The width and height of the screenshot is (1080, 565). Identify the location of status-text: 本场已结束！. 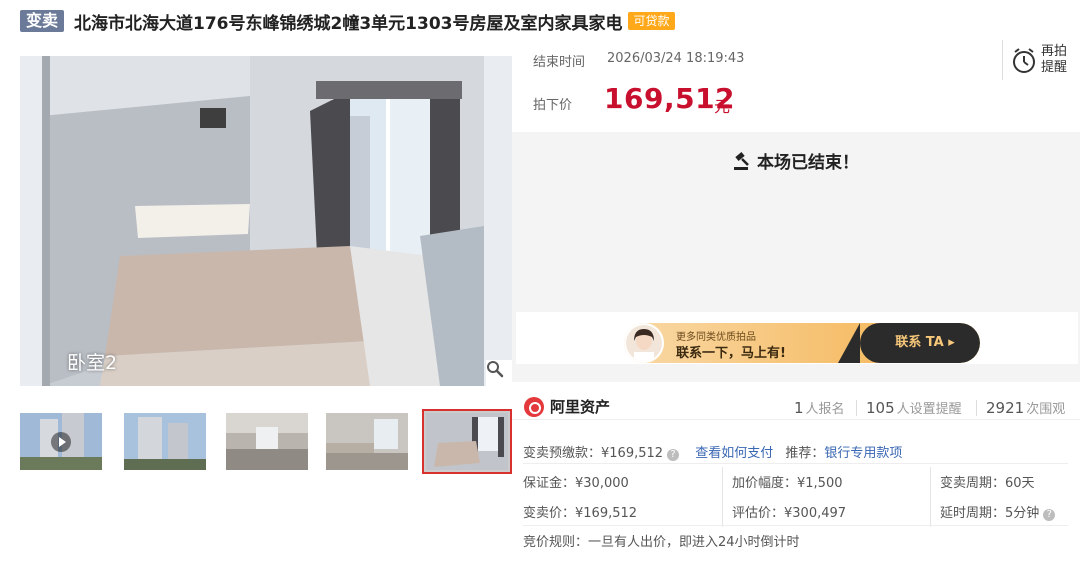
(808, 163).